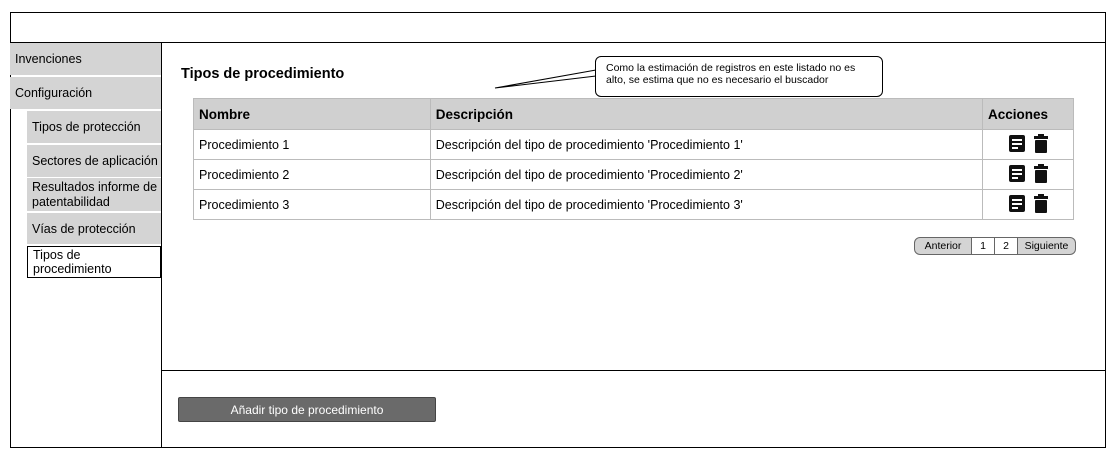  I want to click on column-header-descripcion: Descripción, so click(706, 114).